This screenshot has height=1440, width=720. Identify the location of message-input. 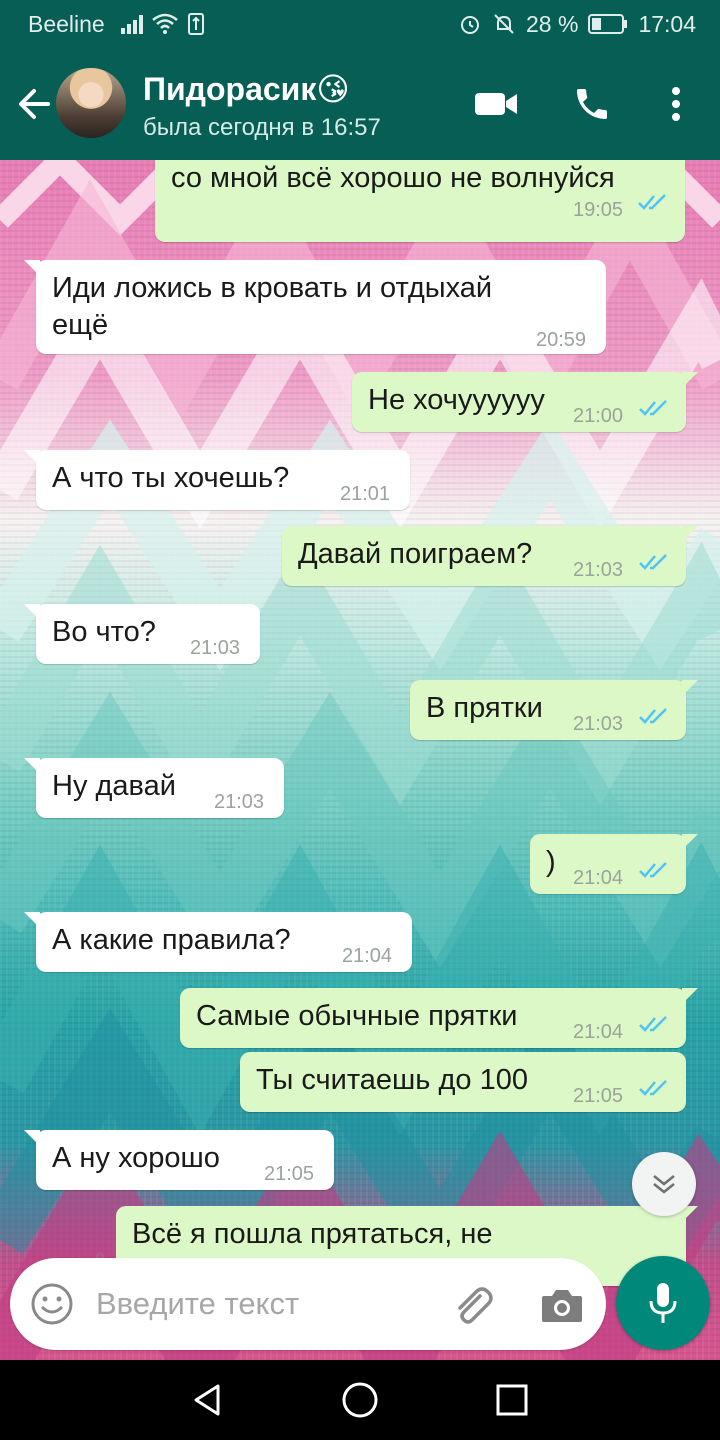
(261, 1304).